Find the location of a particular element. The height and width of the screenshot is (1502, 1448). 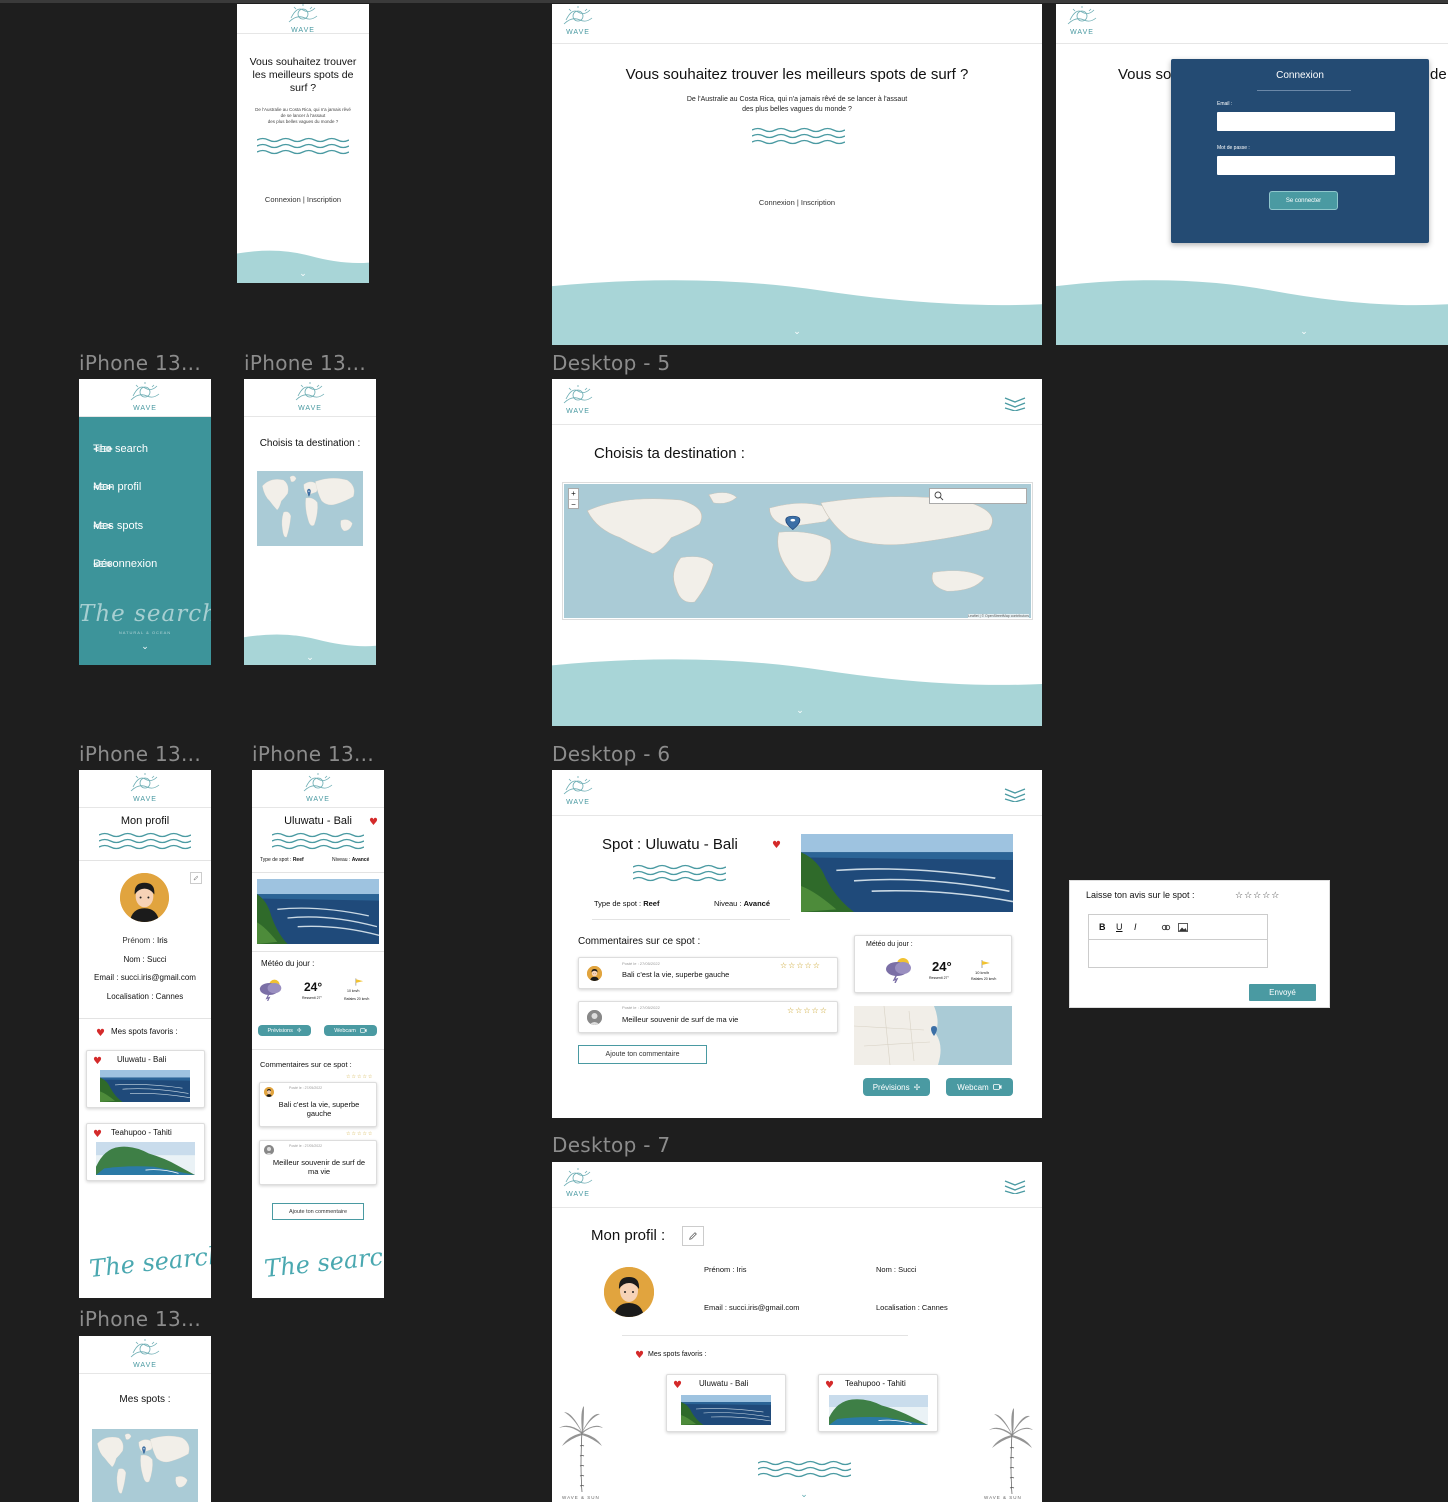

surfboard-icon is located at coordinates (103, 564).